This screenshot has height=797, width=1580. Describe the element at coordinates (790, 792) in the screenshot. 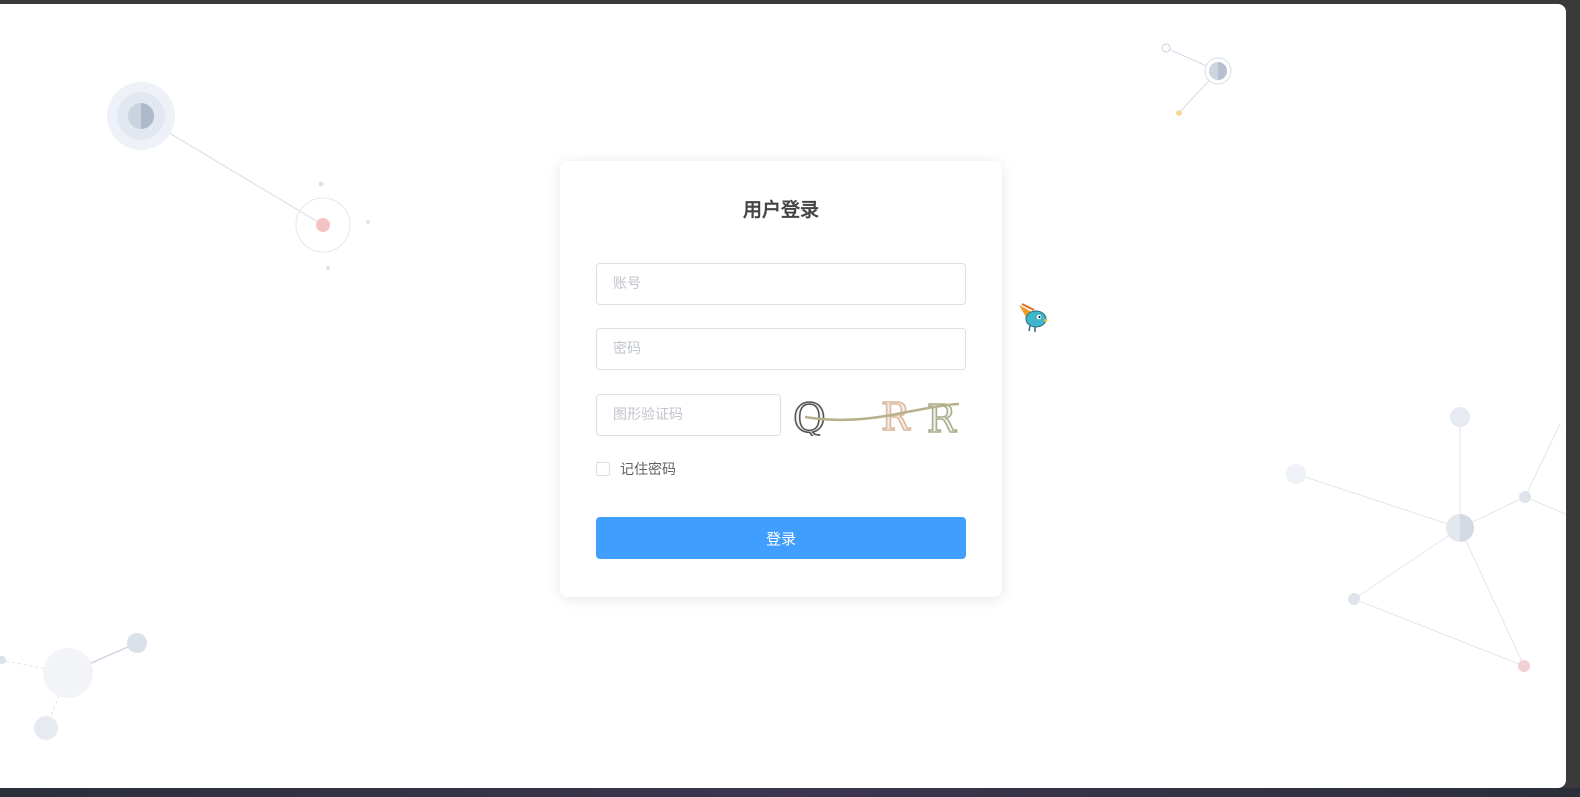

I see `taskbar-strip` at that location.